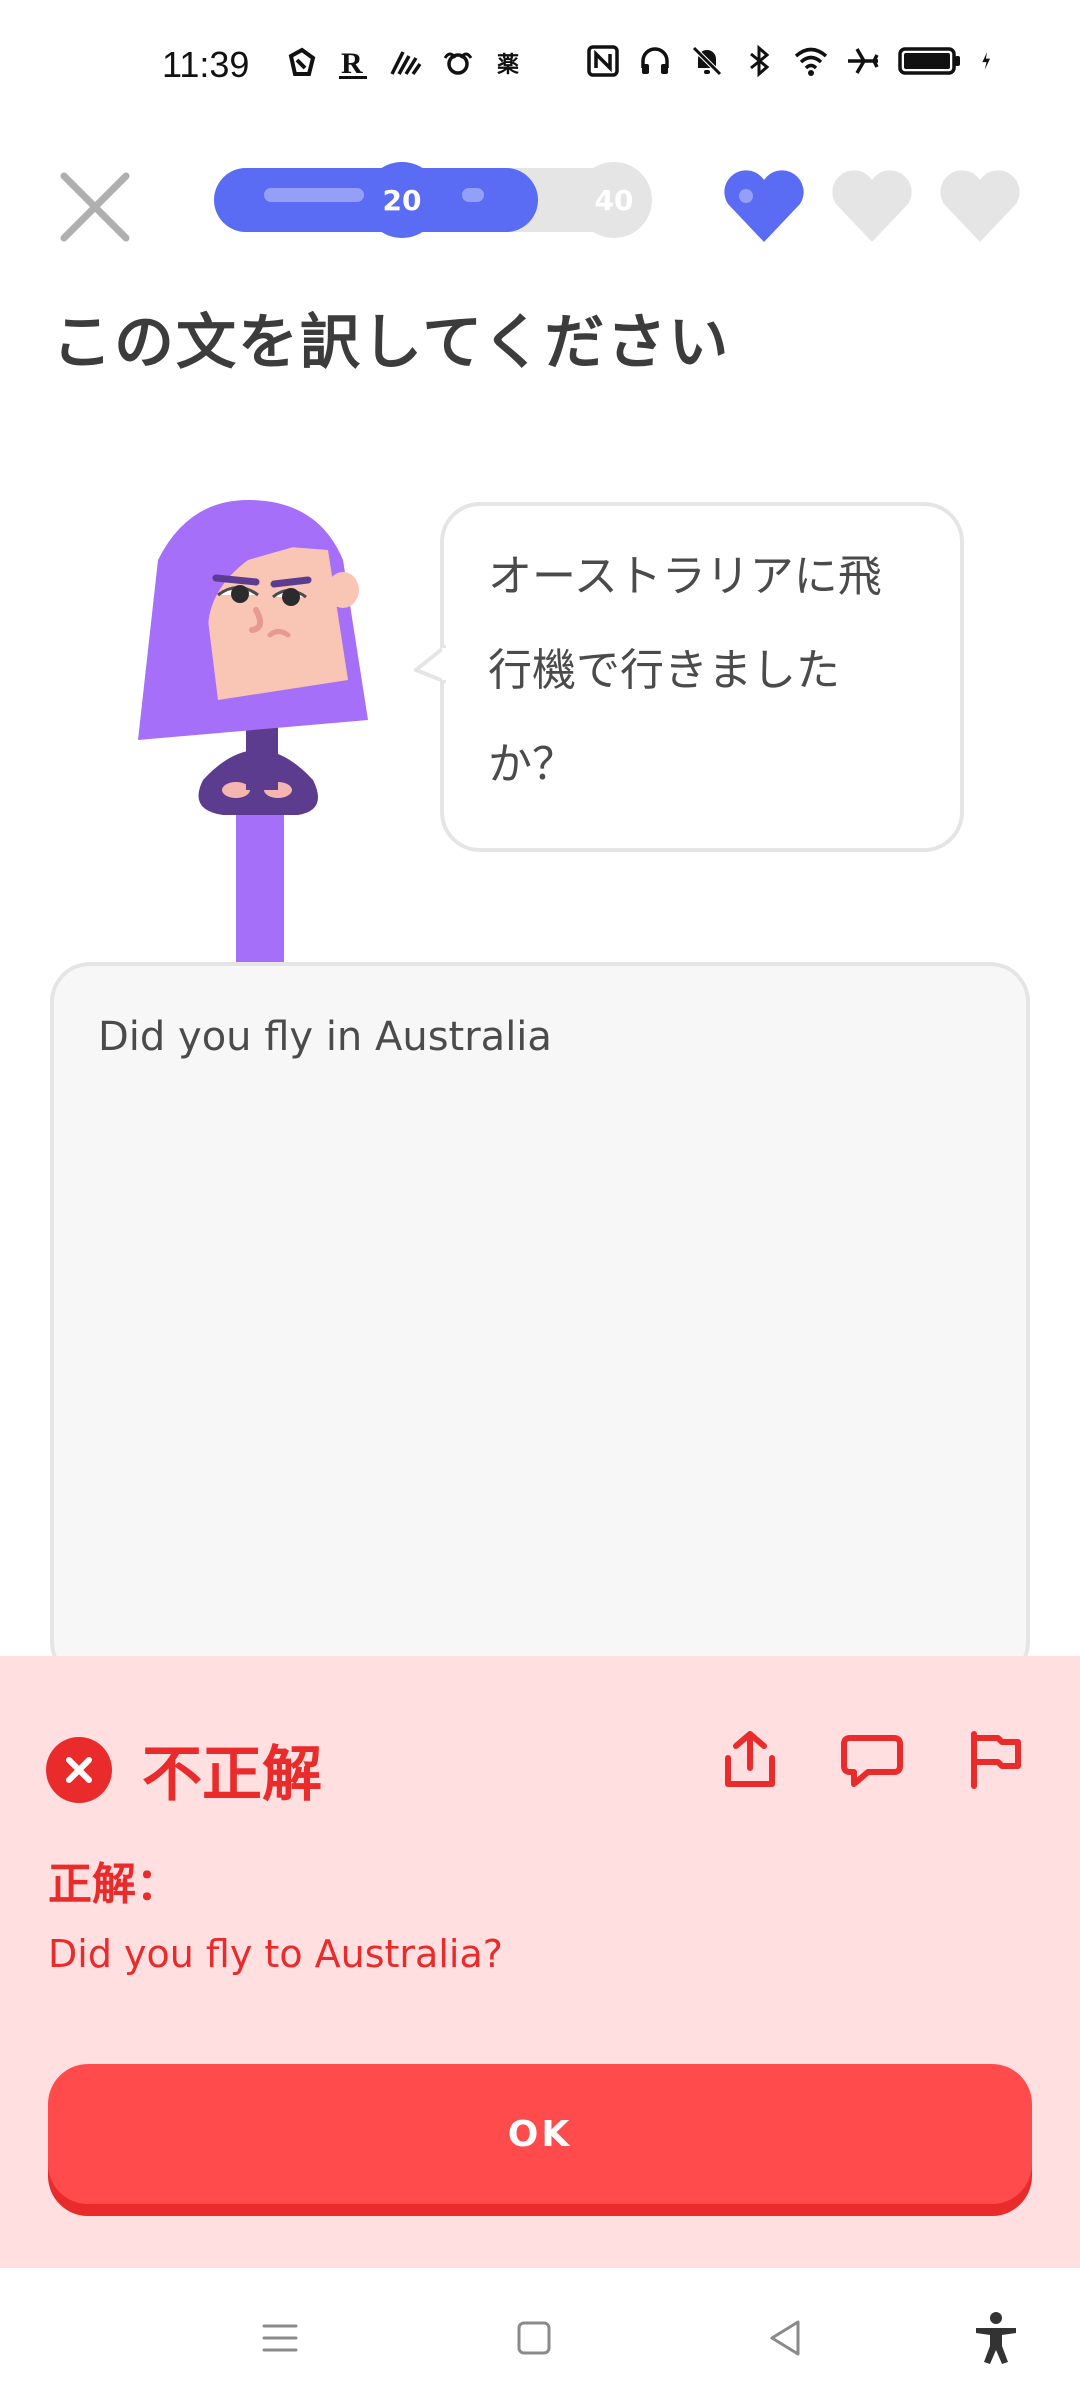 Image resolution: width=1080 pixels, height=2400 pixels. What do you see at coordinates (786, 2338) in the screenshot?
I see `back-icon` at bounding box center [786, 2338].